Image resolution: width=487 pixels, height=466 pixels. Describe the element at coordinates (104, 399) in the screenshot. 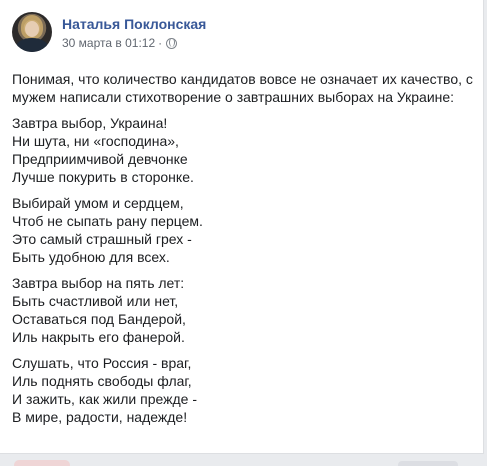

I see `poem-line: И зажить, как жили прежде -` at that location.